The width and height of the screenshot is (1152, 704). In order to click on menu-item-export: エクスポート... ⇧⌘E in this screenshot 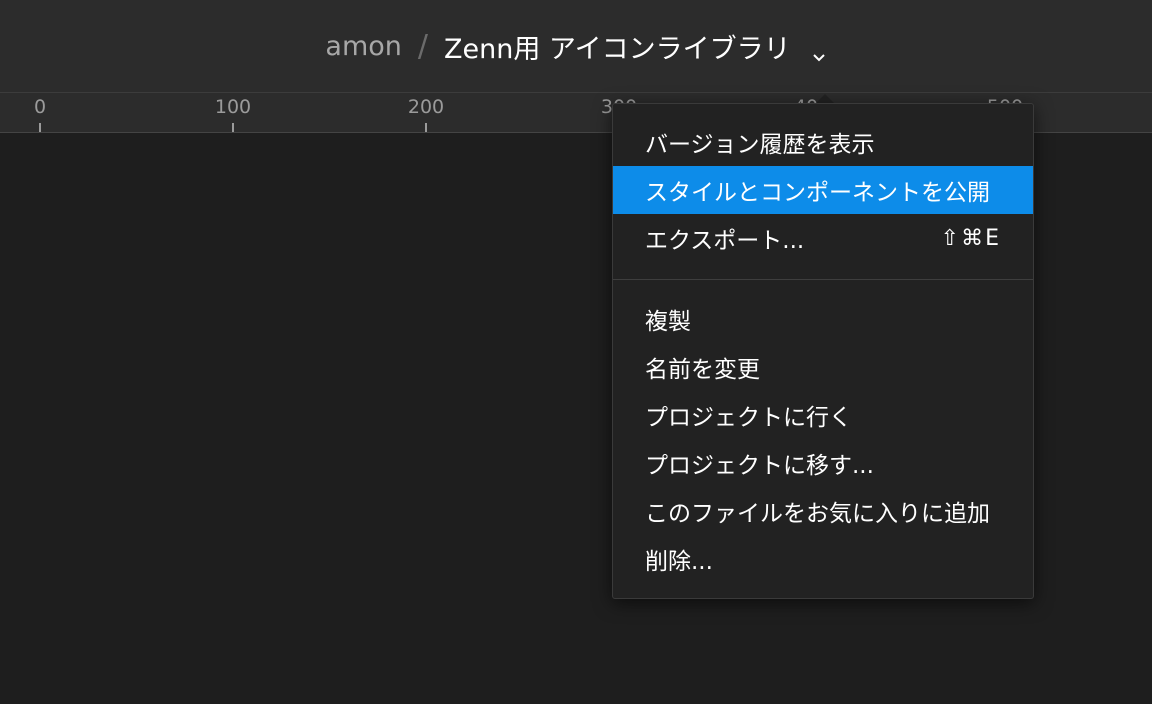, I will do `click(823, 238)`.